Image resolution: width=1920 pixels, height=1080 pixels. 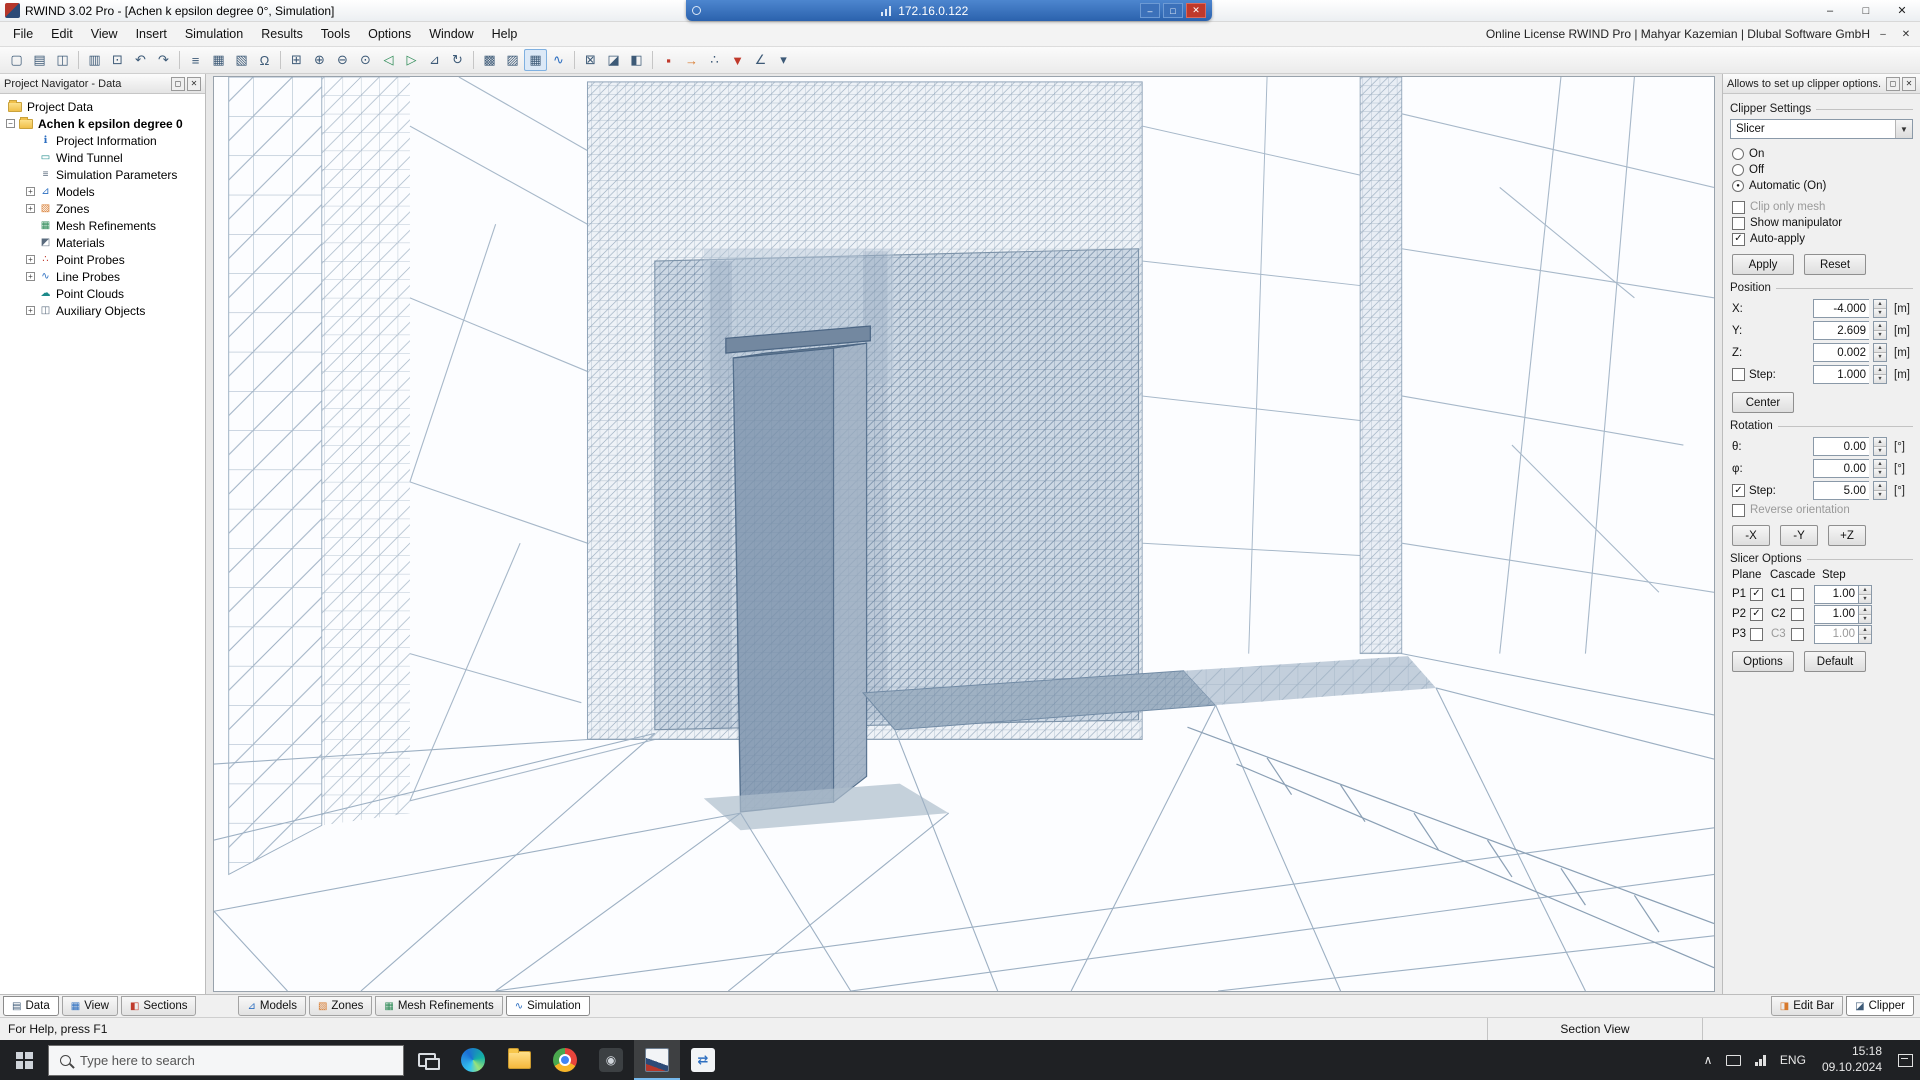 What do you see at coordinates (102, 310) in the screenshot?
I see `nav-auxiliary-objects: + ◫ Auxiliary Objects` at bounding box center [102, 310].